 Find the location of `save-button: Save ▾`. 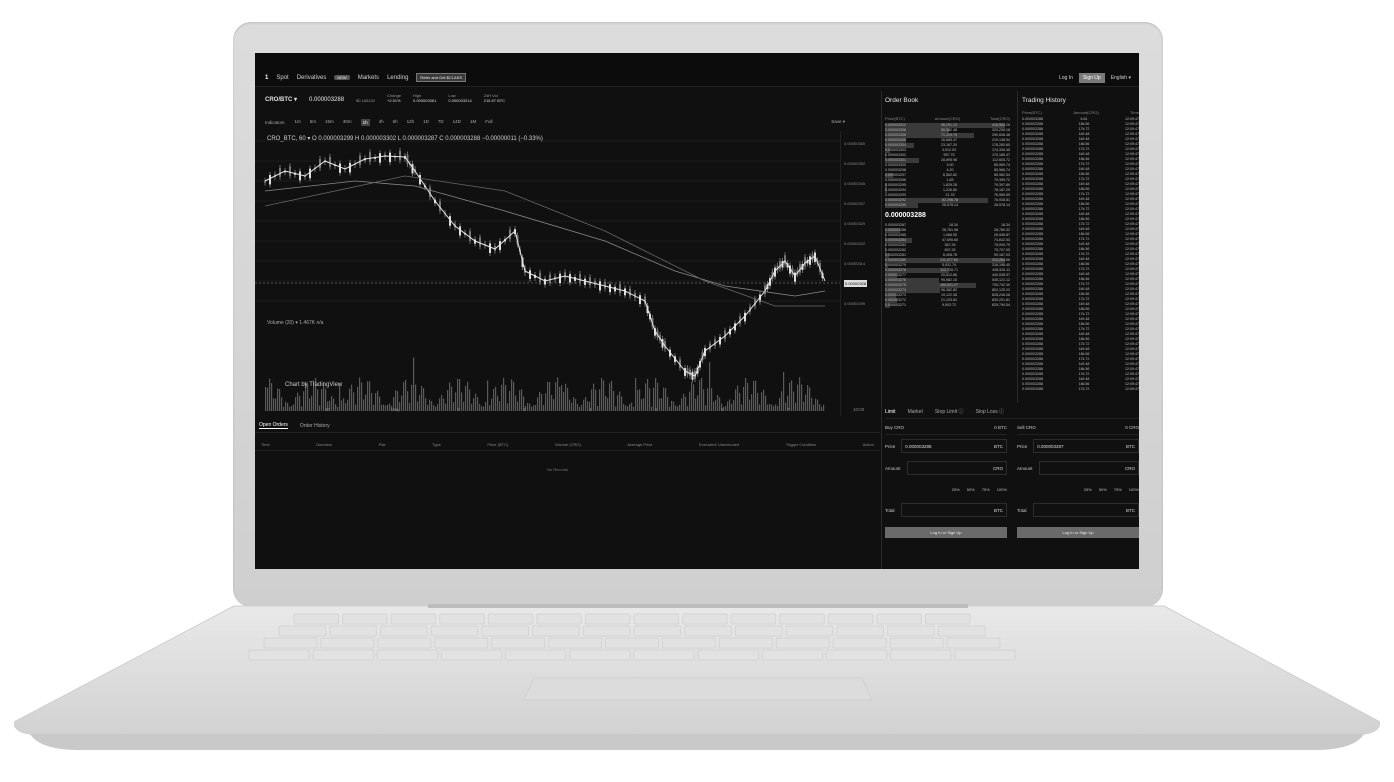

save-button: Save ▾ is located at coordinates (838, 122).